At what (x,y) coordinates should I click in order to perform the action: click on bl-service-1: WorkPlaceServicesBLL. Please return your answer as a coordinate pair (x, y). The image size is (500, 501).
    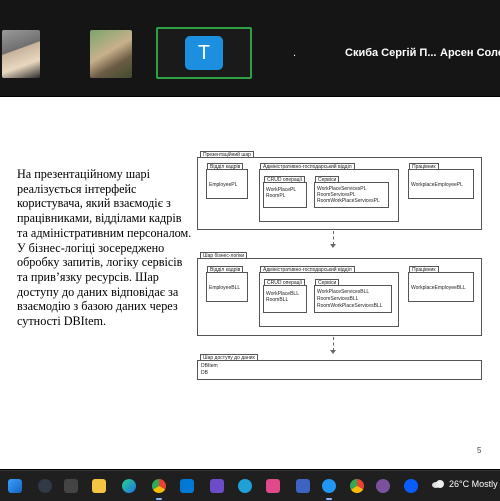
    Looking at the image, I should click on (343, 292).